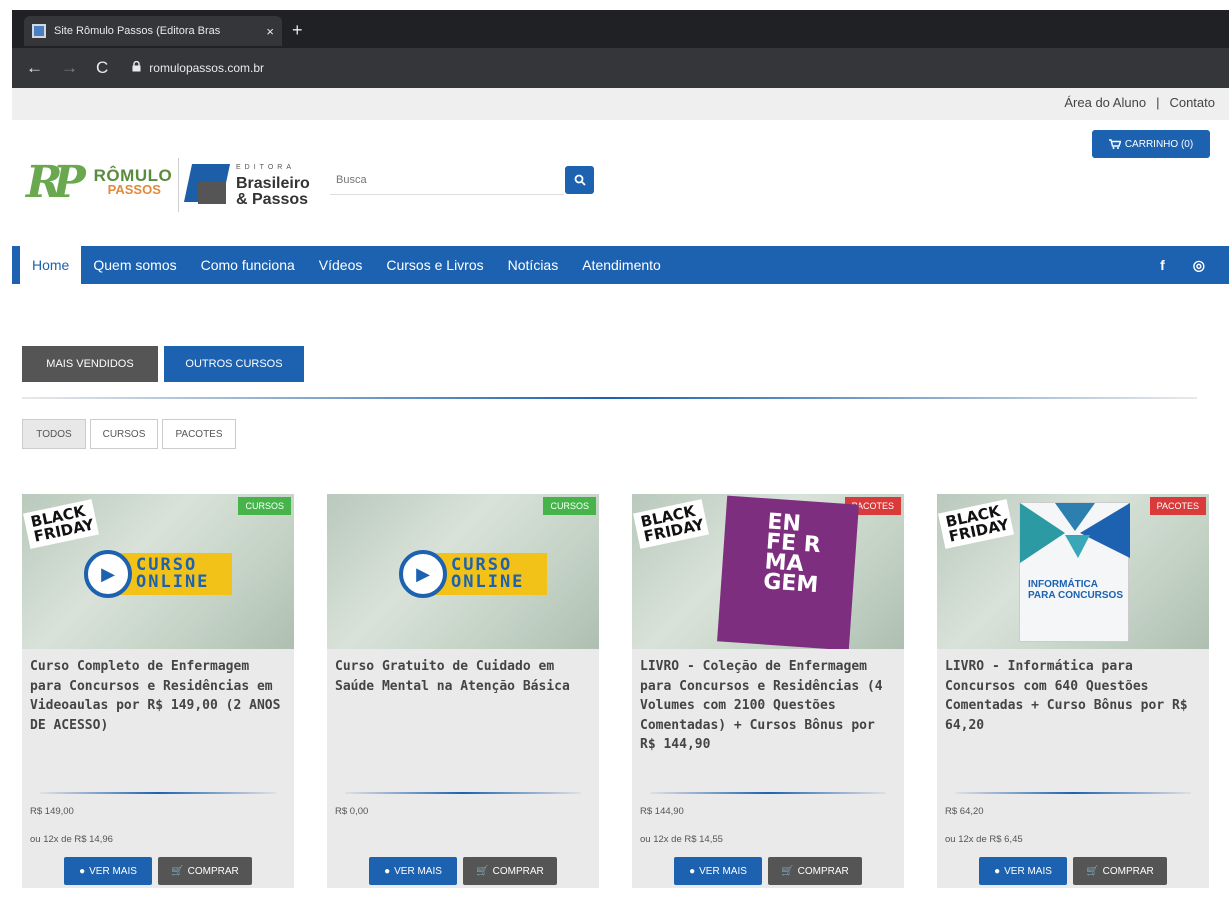 The width and height of the screenshot is (1229, 897). I want to click on top-links: Área do Aluno | Contato, so click(1139, 102).